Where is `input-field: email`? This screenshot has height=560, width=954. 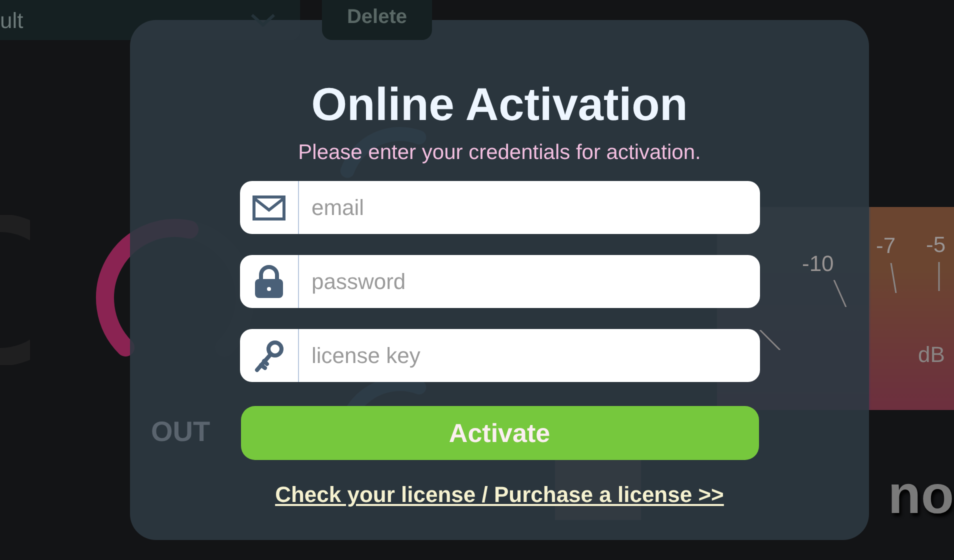 input-field: email is located at coordinates (500, 207).